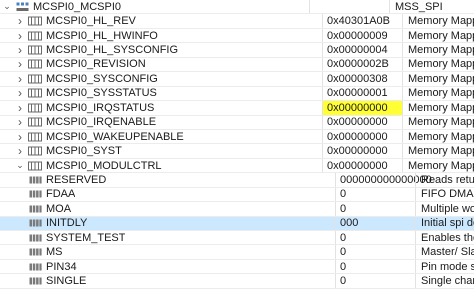 The width and height of the screenshot is (474, 289). Describe the element at coordinates (444, 223) in the screenshot. I see `field-description: Initial spi delay fo` at that location.